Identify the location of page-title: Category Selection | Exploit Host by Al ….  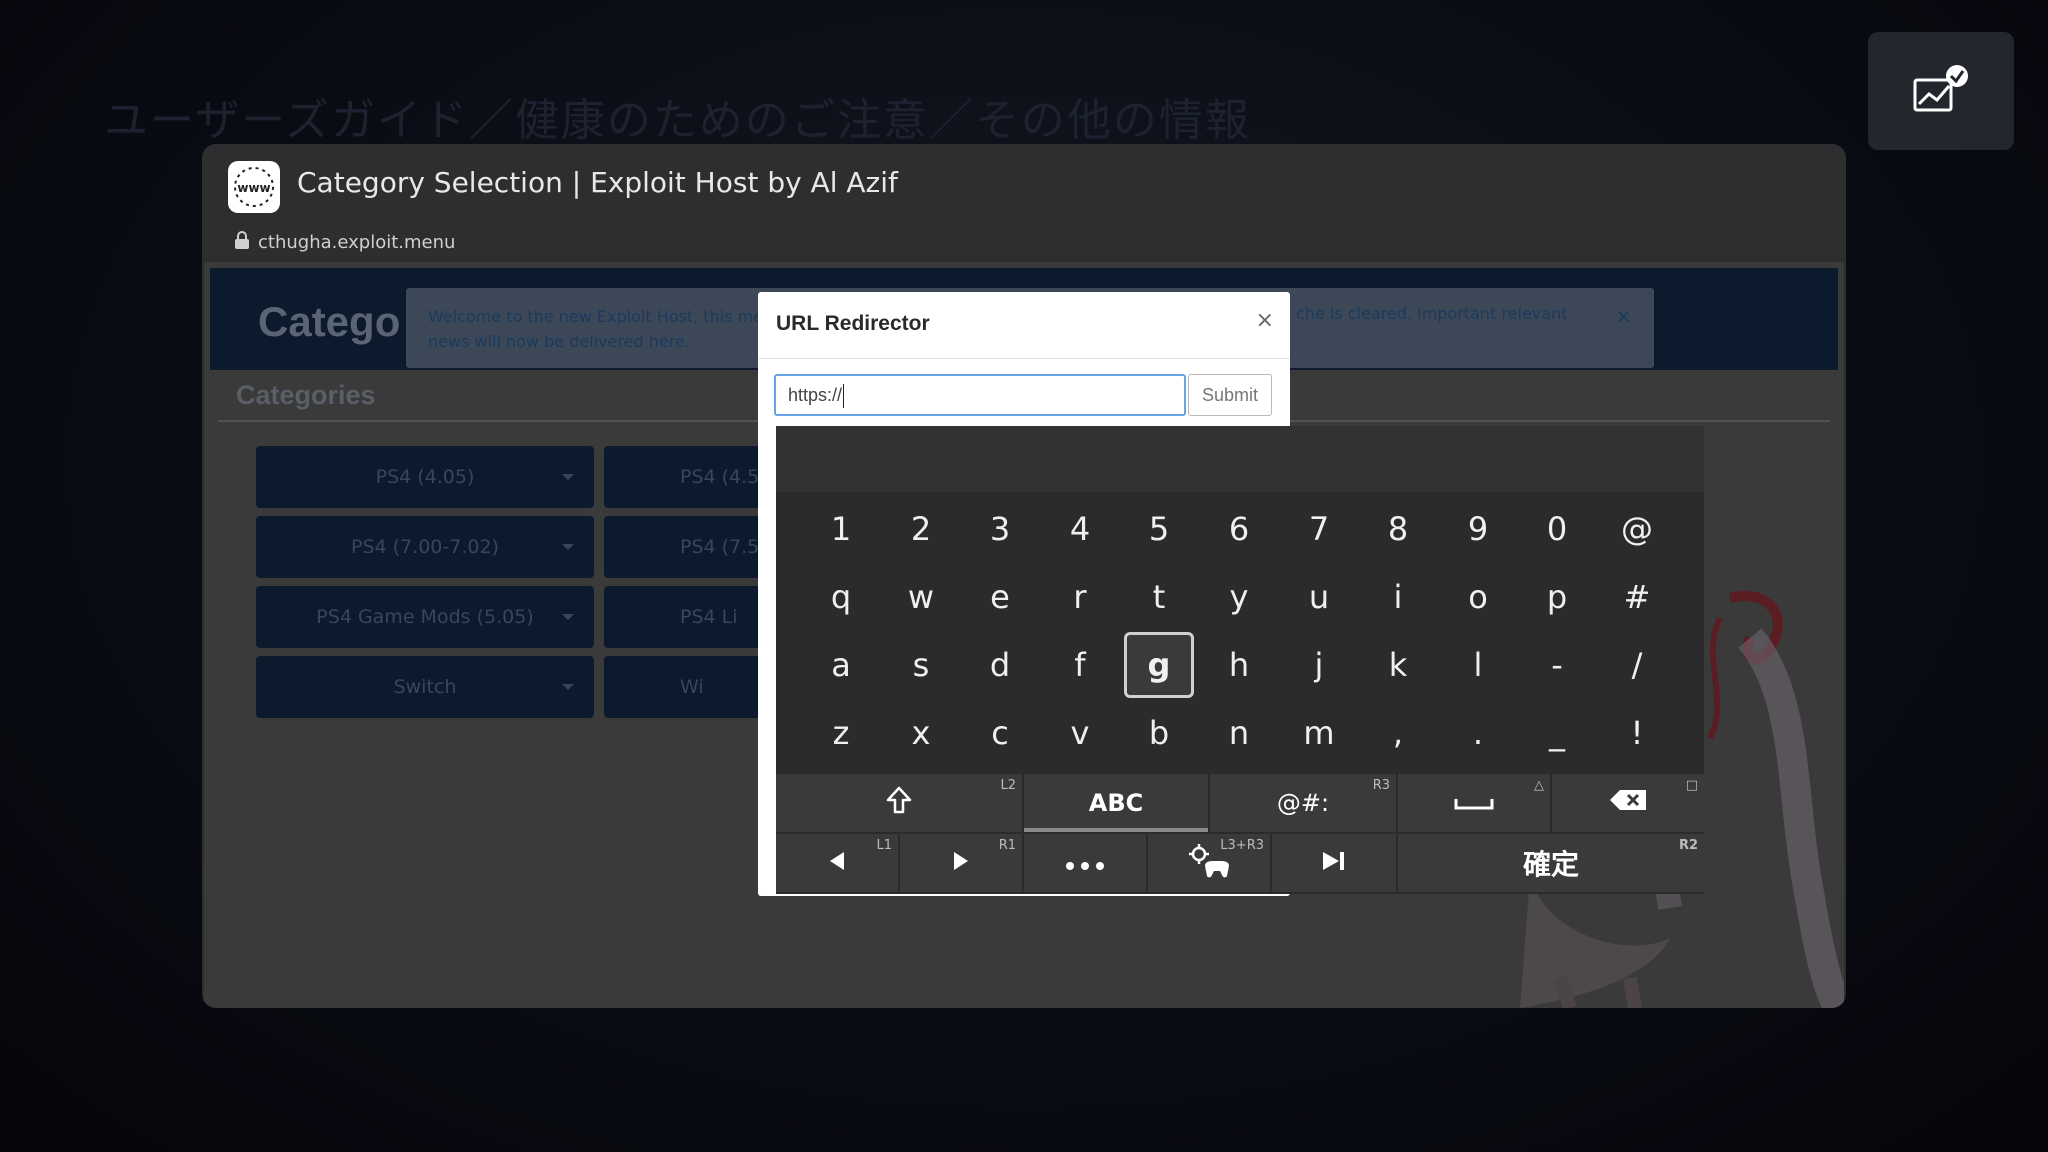
(597, 182).